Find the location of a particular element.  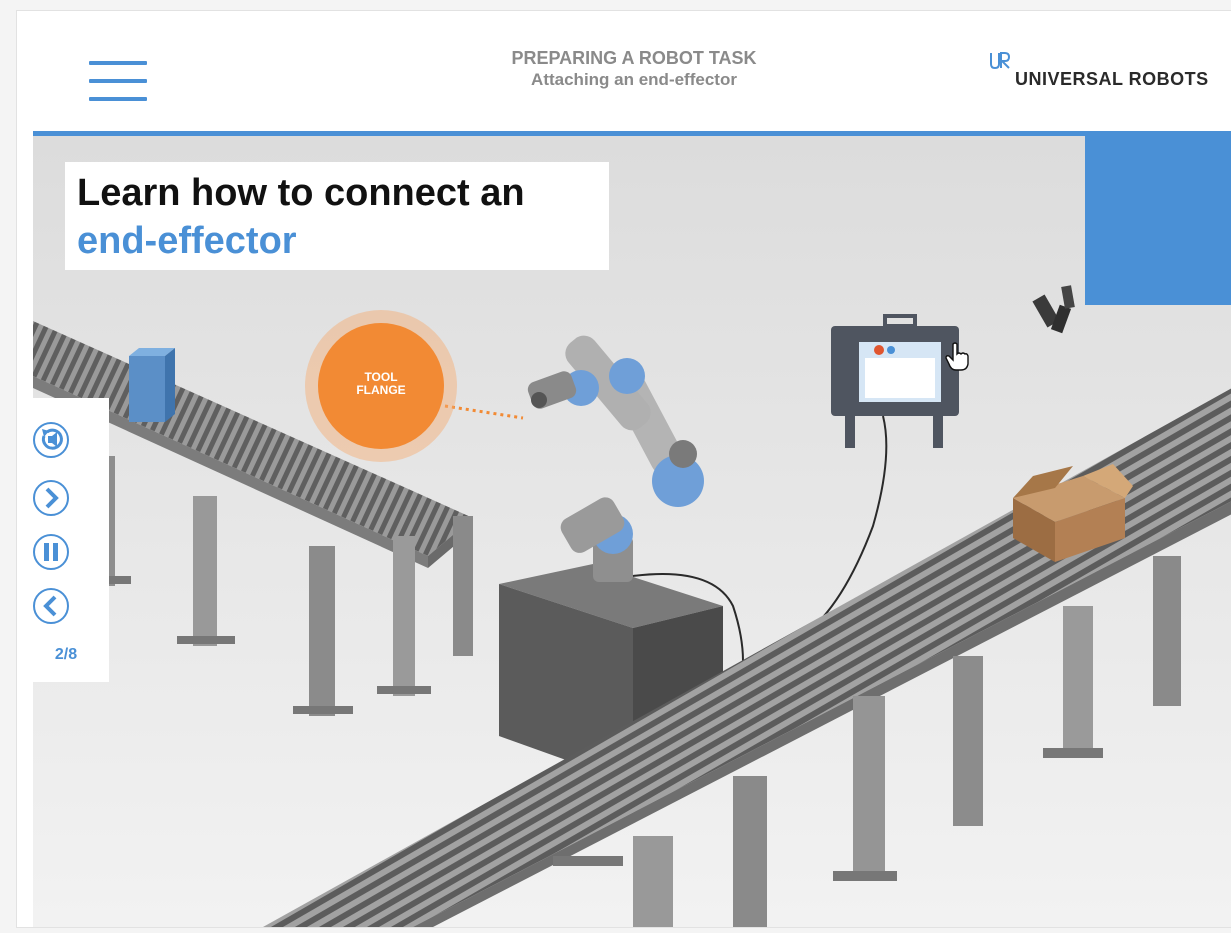

chevron-right-icon is located at coordinates (51, 498).